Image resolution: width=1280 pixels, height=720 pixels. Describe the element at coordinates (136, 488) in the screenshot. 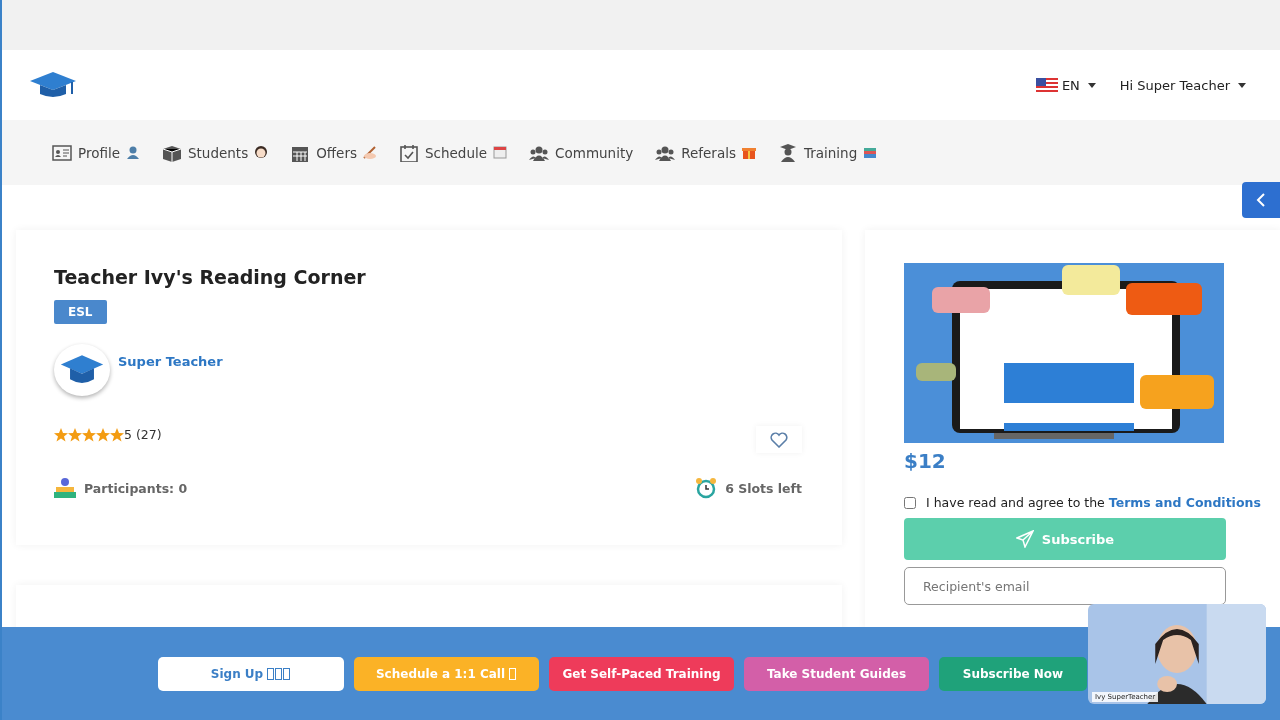

I see `participants-count: Participants: 0` at that location.